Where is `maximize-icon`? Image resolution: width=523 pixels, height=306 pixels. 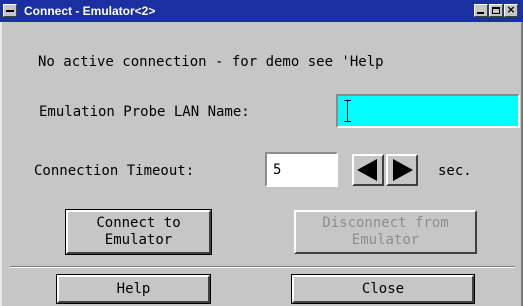
maximize-icon is located at coordinates (496, 10).